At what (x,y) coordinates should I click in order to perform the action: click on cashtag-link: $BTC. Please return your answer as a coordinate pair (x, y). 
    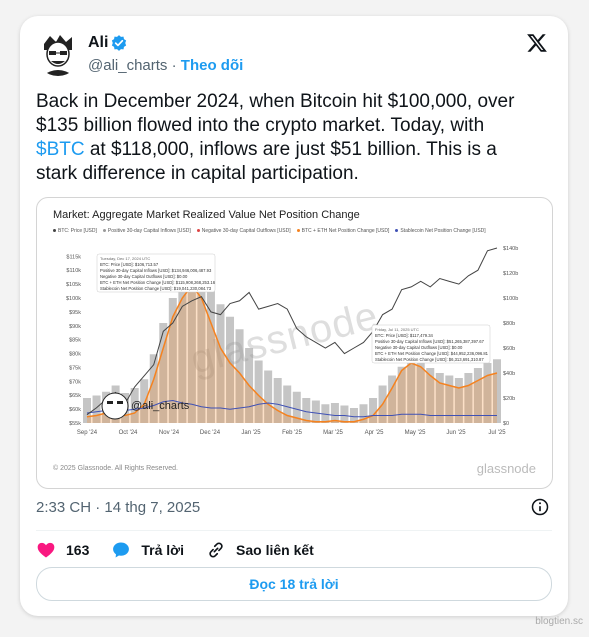
    Looking at the image, I should click on (60, 149).